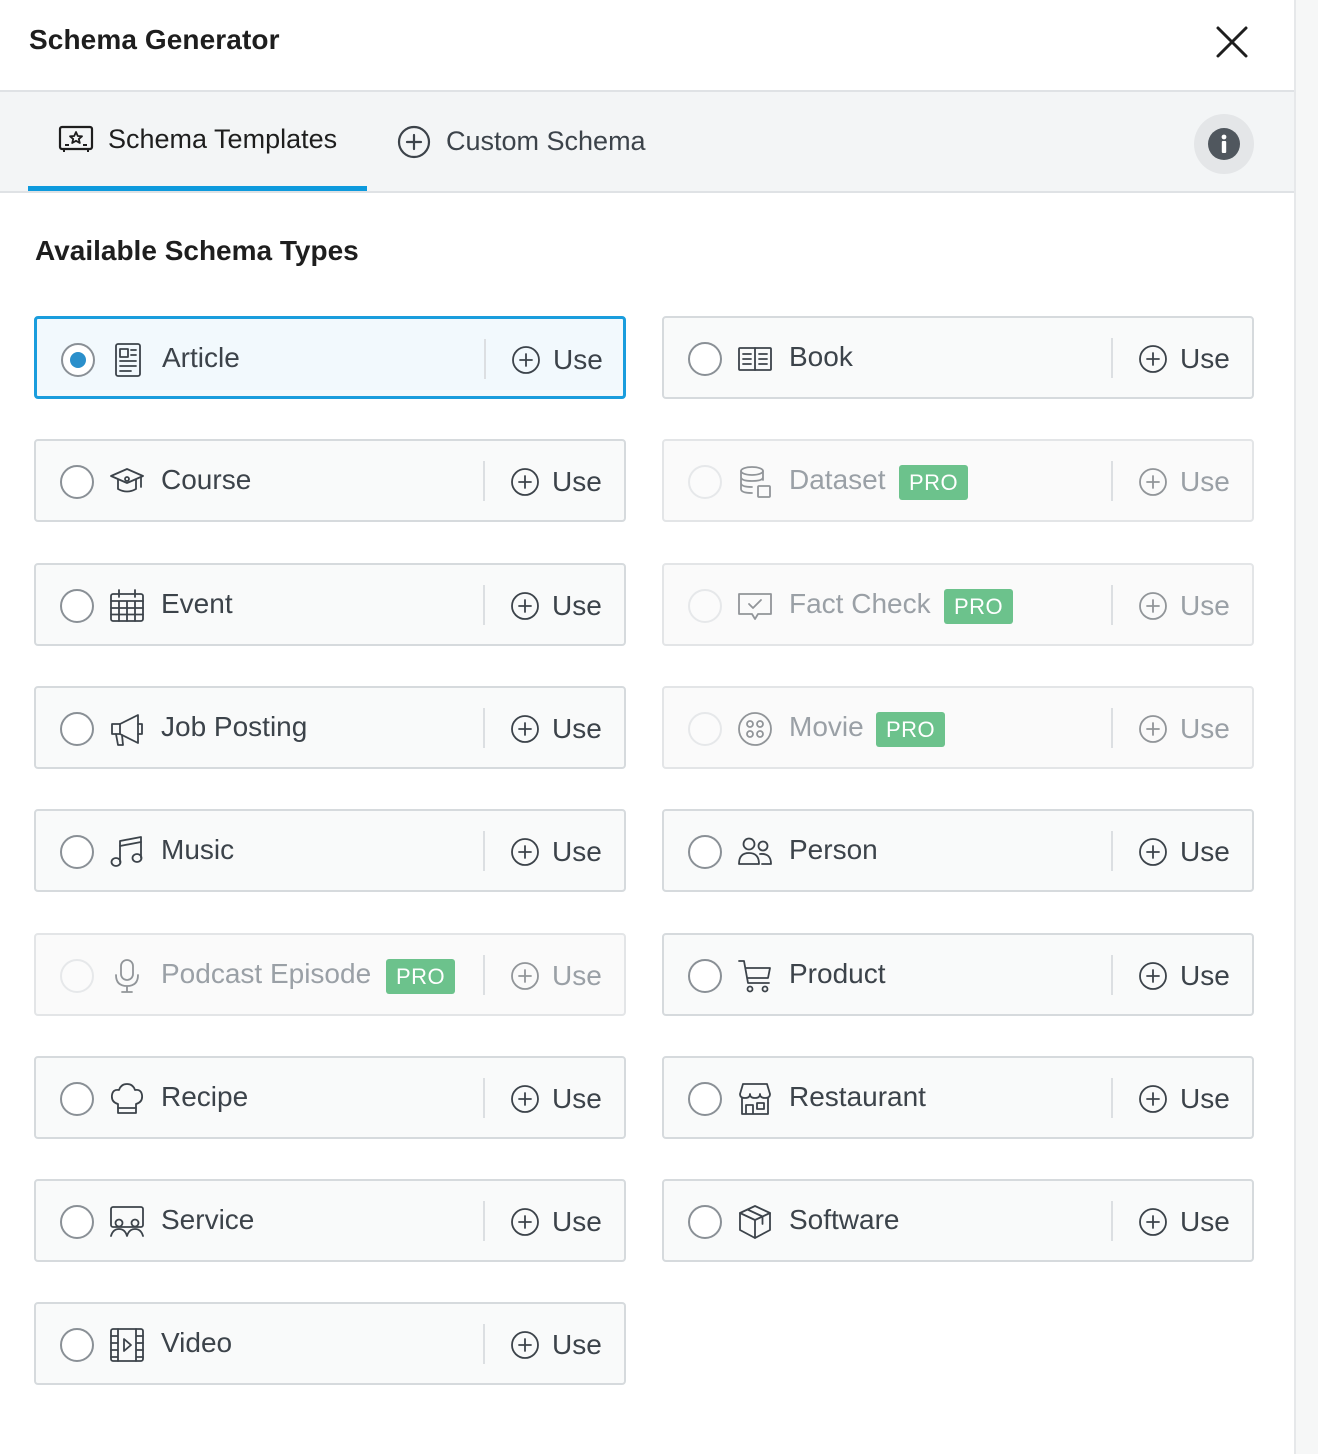 The height and width of the screenshot is (1454, 1318). Describe the element at coordinates (1224, 144) in the screenshot. I see `info-button` at that location.